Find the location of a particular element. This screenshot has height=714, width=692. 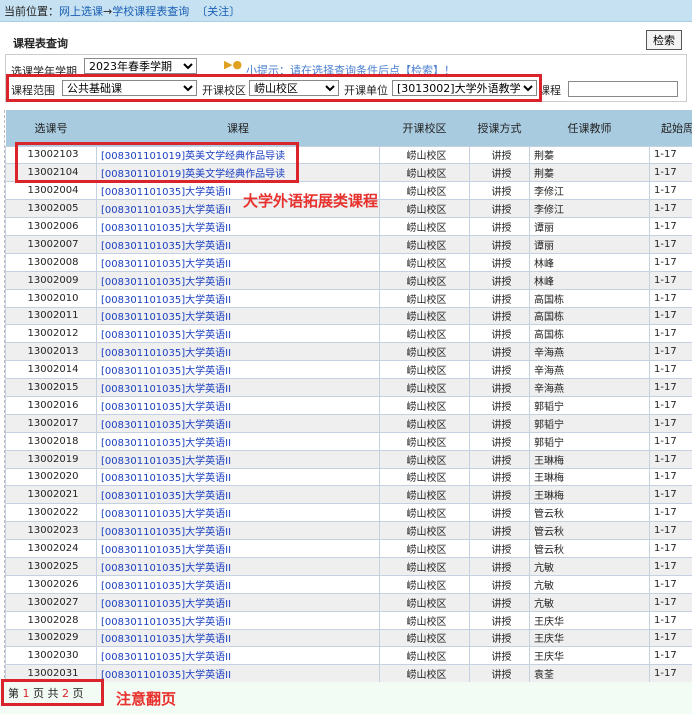

cell-selection-id: 13002023 is located at coordinates (51, 531).